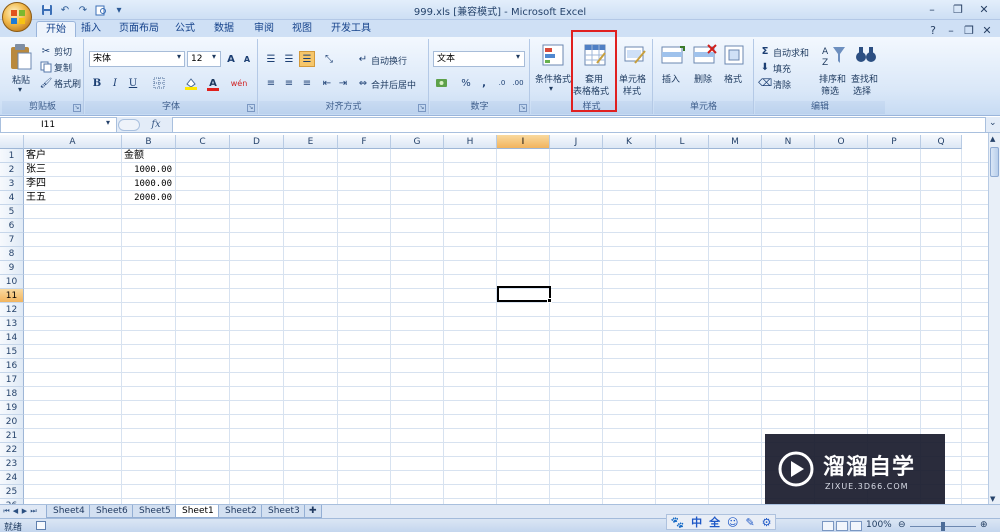 The width and height of the screenshot is (1000, 532). Describe the element at coordinates (12, 198) in the screenshot. I see `row-header-4: 4` at that location.